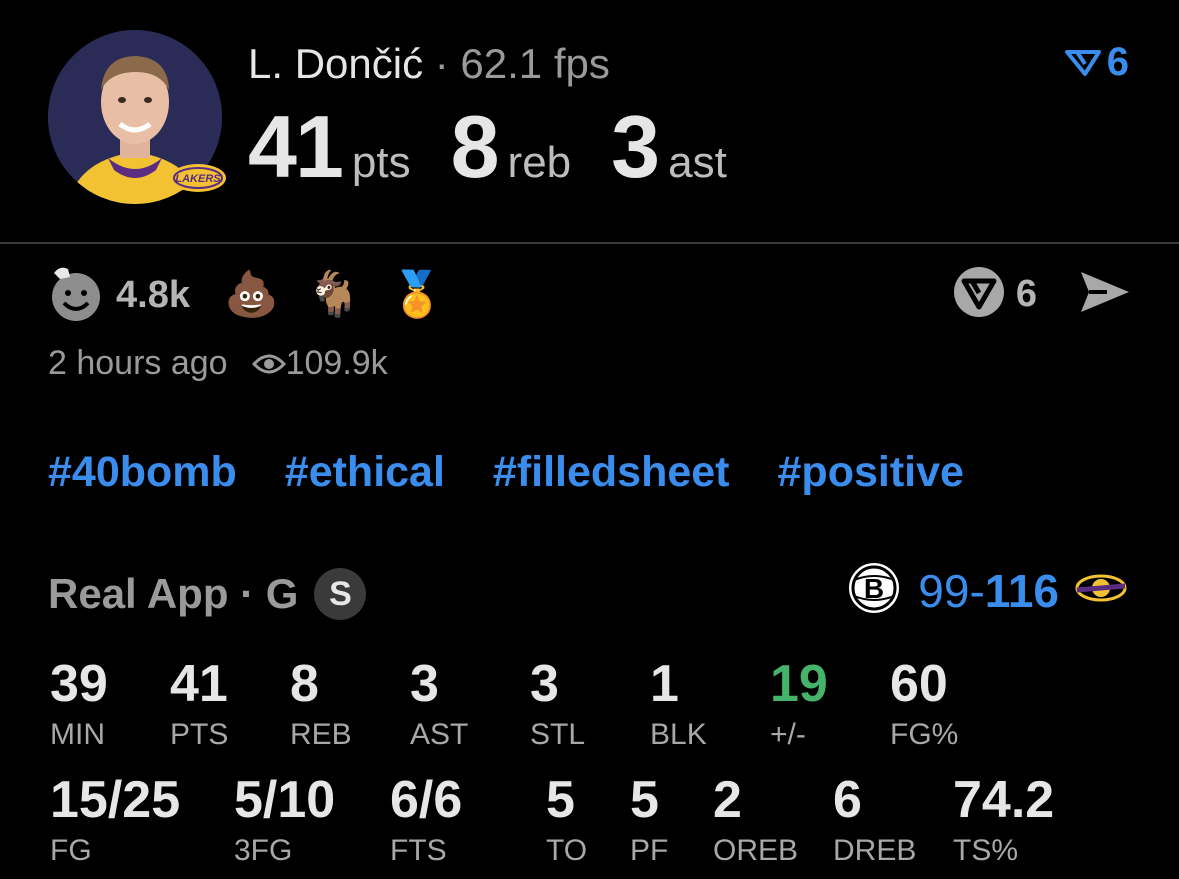 Image resolution: width=1179 pixels, height=879 pixels. What do you see at coordinates (635, 146) in the screenshot?
I see `headline-ast-value: 3` at bounding box center [635, 146].